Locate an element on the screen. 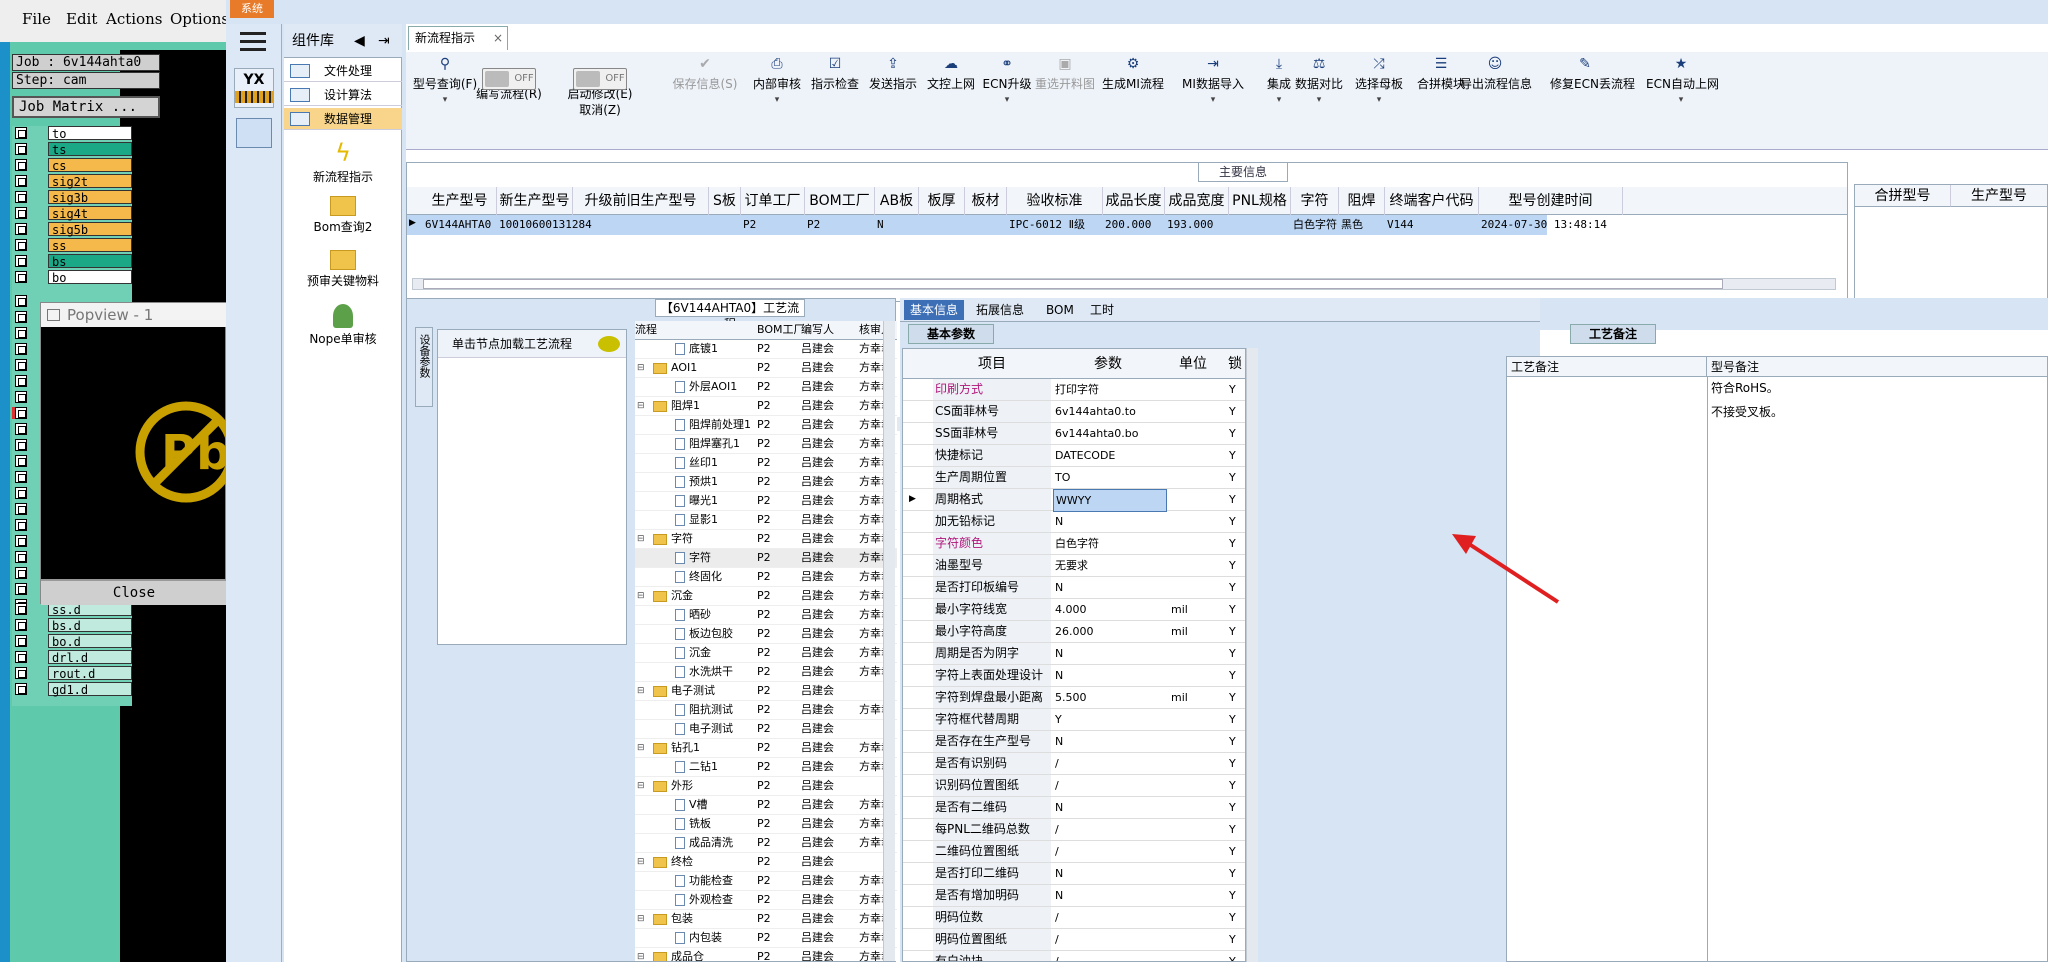 The width and height of the screenshot is (2048, 962). tree-row: ⊟钻孔1P2吕建会方幸幸已审核 is located at coordinates (766, 748).